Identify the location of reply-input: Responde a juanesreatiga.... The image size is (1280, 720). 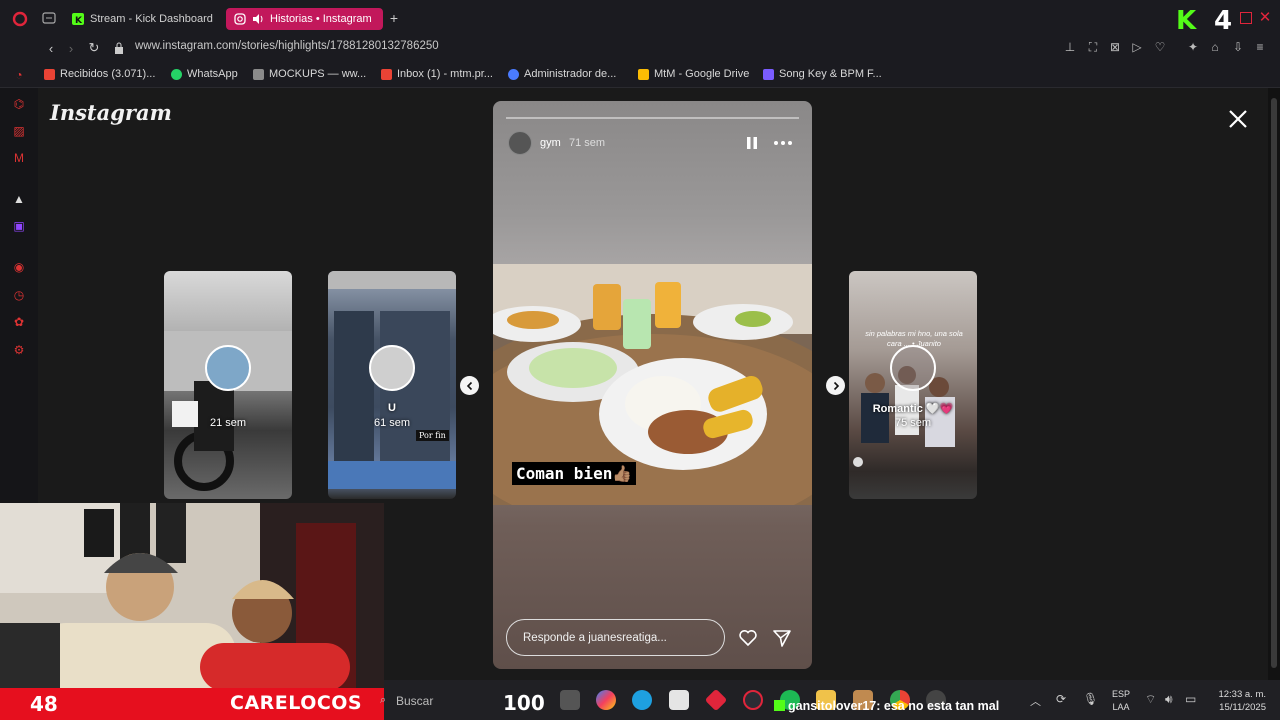
(615, 637).